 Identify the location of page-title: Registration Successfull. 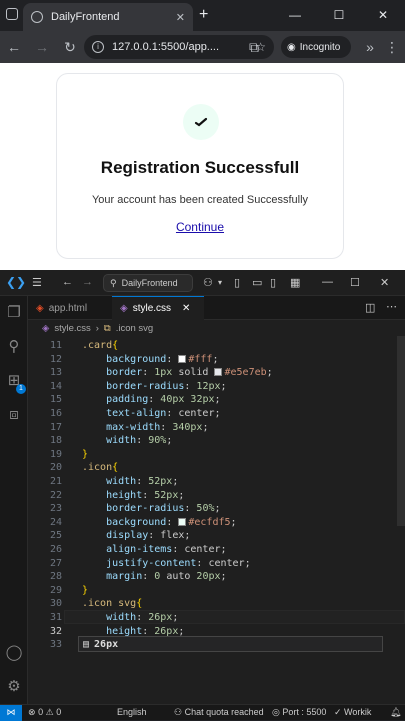
(200, 167).